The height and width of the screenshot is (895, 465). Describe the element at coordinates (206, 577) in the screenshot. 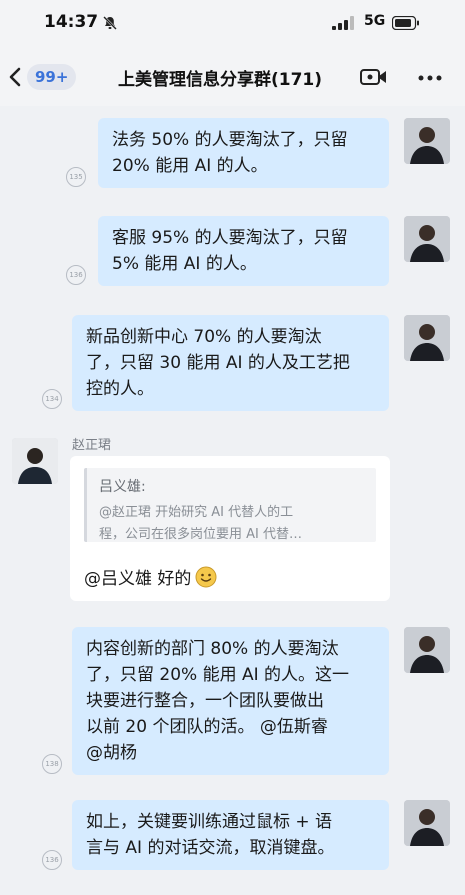

I see `smile-emoji-icon` at that location.